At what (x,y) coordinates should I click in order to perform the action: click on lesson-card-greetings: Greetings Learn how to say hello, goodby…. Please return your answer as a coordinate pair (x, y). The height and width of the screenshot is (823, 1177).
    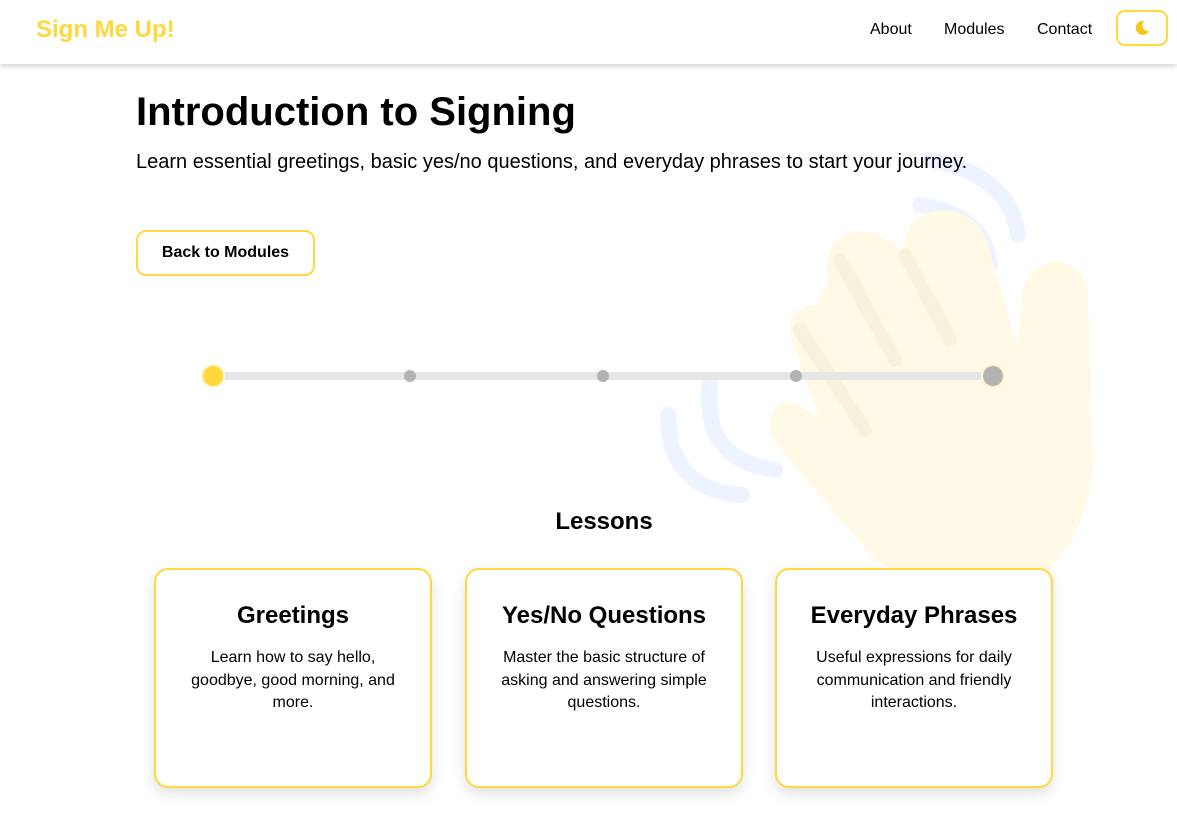
    Looking at the image, I should click on (293, 678).